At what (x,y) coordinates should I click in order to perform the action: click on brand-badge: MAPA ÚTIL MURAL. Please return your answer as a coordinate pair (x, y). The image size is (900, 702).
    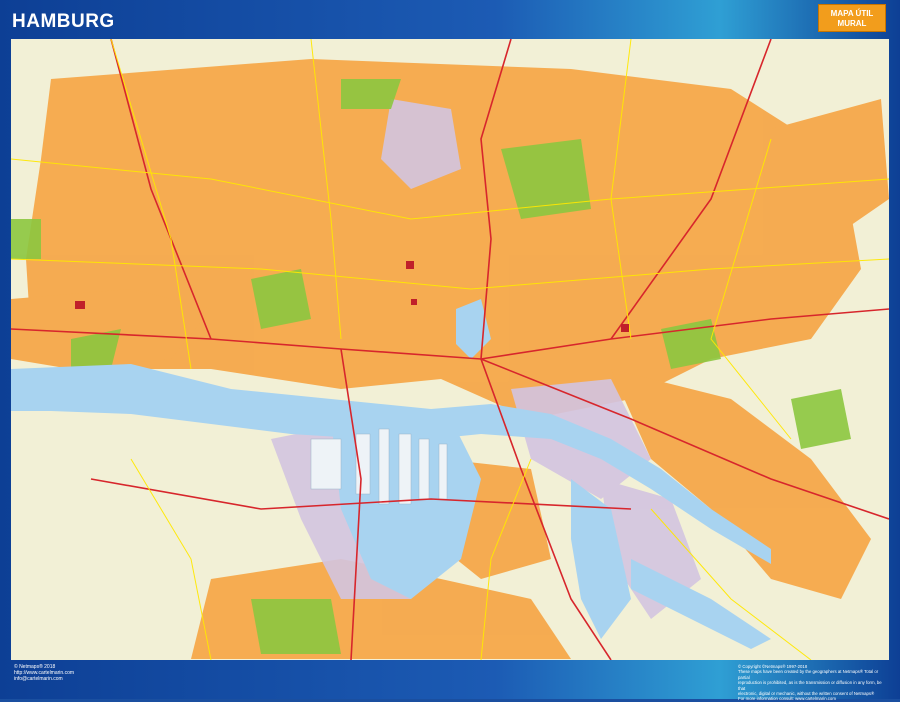
    Looking at the image, I should click on (852, 18).